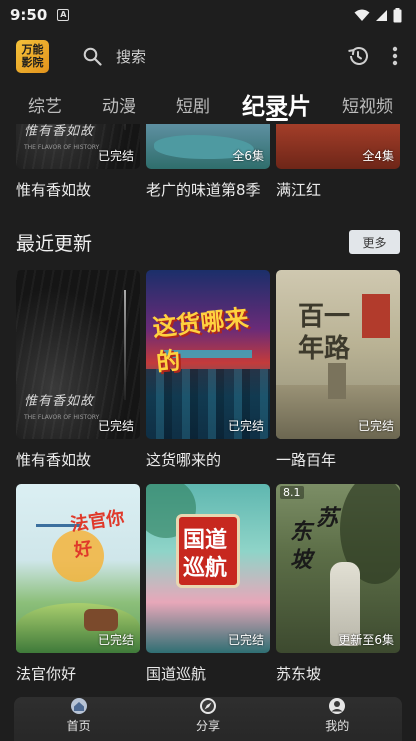  I want to click on recent-updates-header: 最近更新 更多, so click(208, 242).